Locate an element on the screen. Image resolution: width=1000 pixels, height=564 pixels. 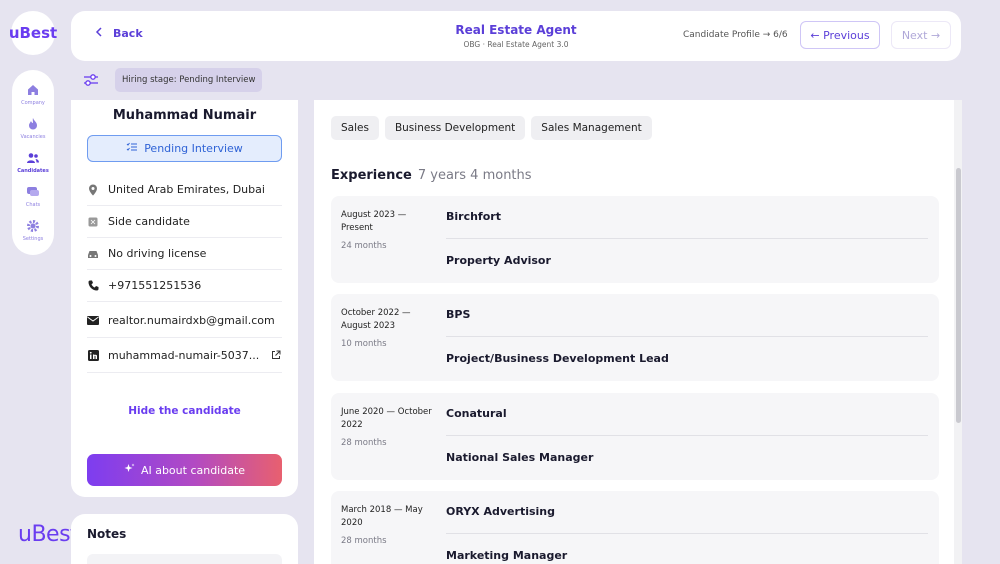
experience-total: 7 years 4 months is located at coordinates (474, 175).